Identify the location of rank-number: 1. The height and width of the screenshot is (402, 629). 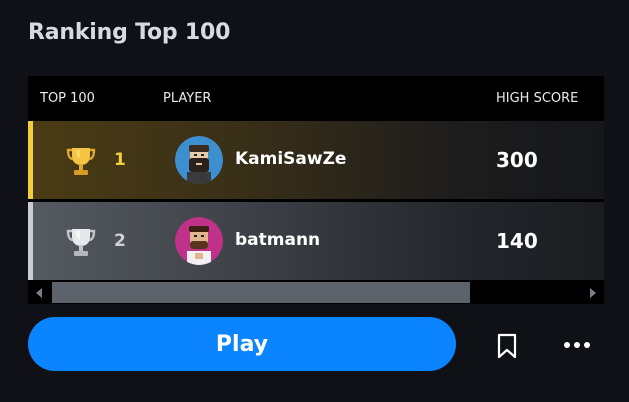
(120, 160).